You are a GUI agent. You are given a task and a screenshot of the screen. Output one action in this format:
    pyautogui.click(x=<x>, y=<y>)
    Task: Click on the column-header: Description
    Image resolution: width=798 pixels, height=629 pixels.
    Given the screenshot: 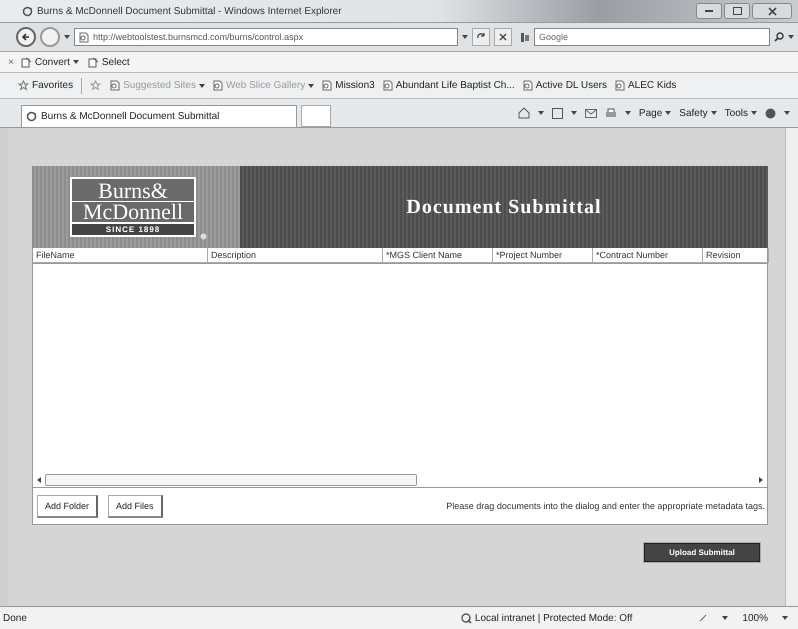 What is the action you would take?
    pyautogui.click(x=295, y=255)
    